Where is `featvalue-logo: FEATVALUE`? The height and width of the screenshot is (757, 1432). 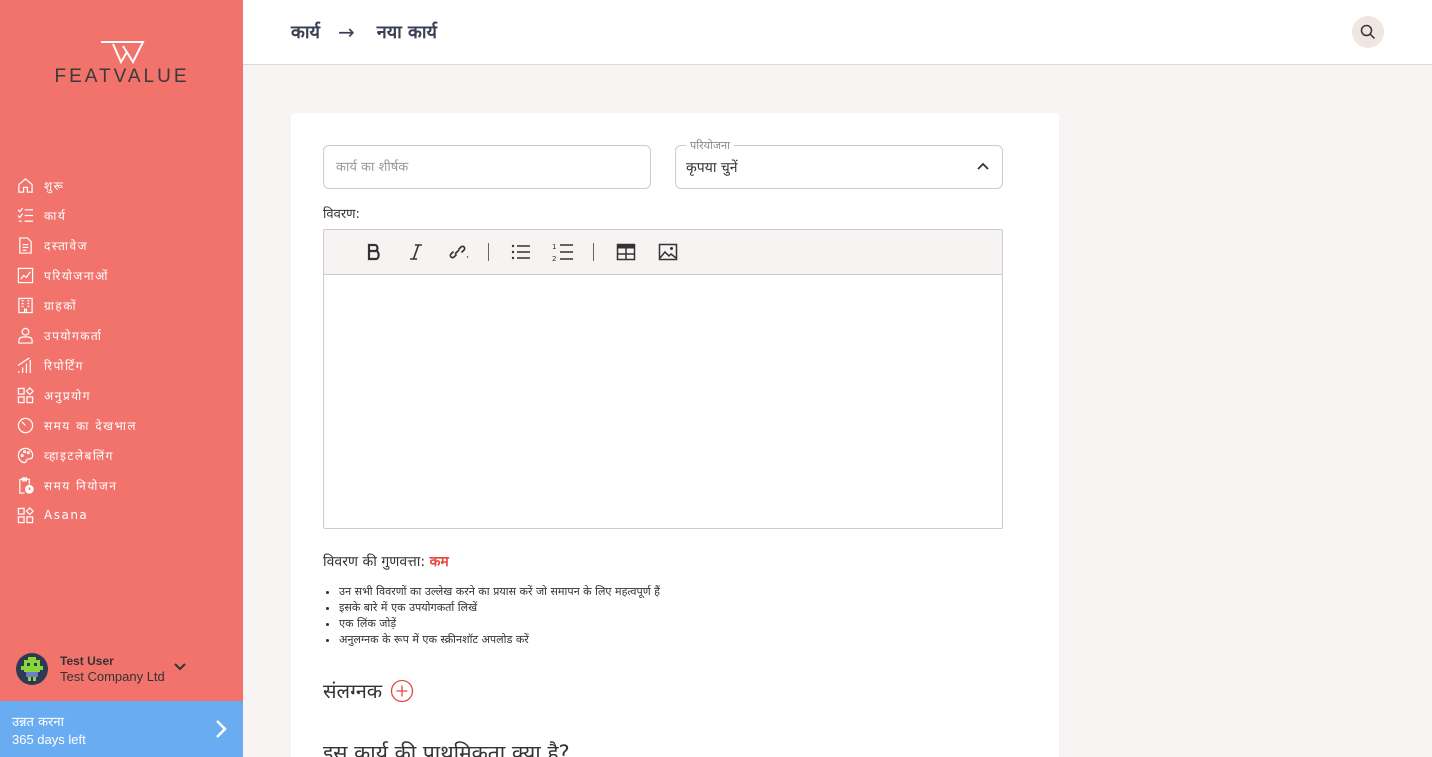 featvalue-logo: FEATVALUE is located at coordinates (122, 65).